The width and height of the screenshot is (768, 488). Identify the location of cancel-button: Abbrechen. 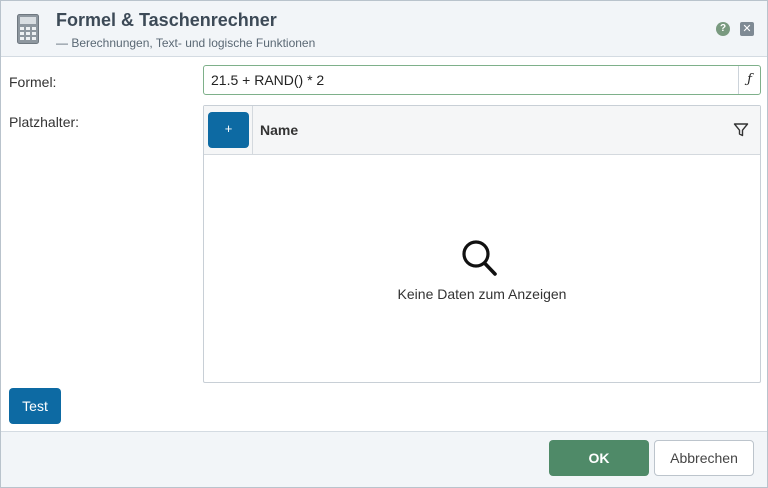
(704, 458).